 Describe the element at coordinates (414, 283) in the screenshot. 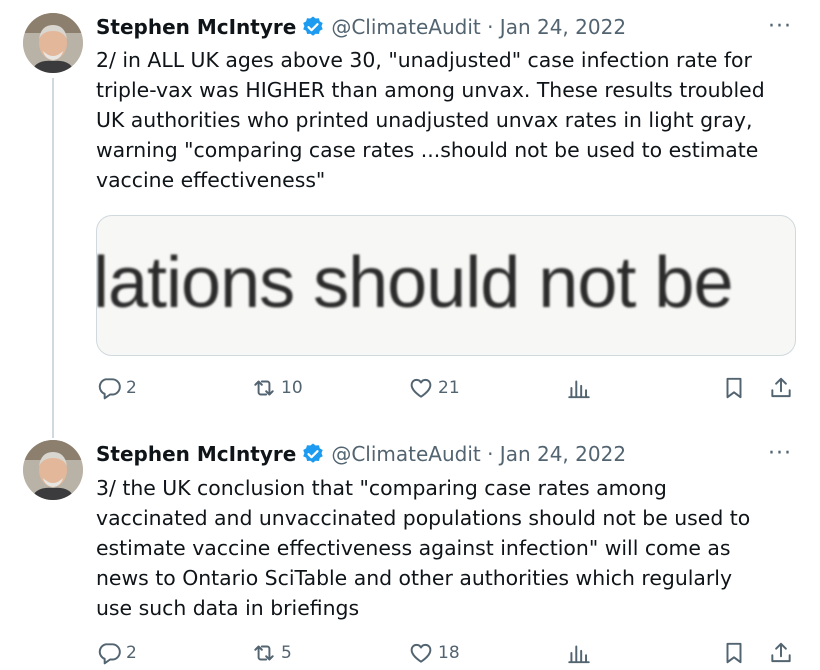

I see `media-image-text: lations should not be` at that location.